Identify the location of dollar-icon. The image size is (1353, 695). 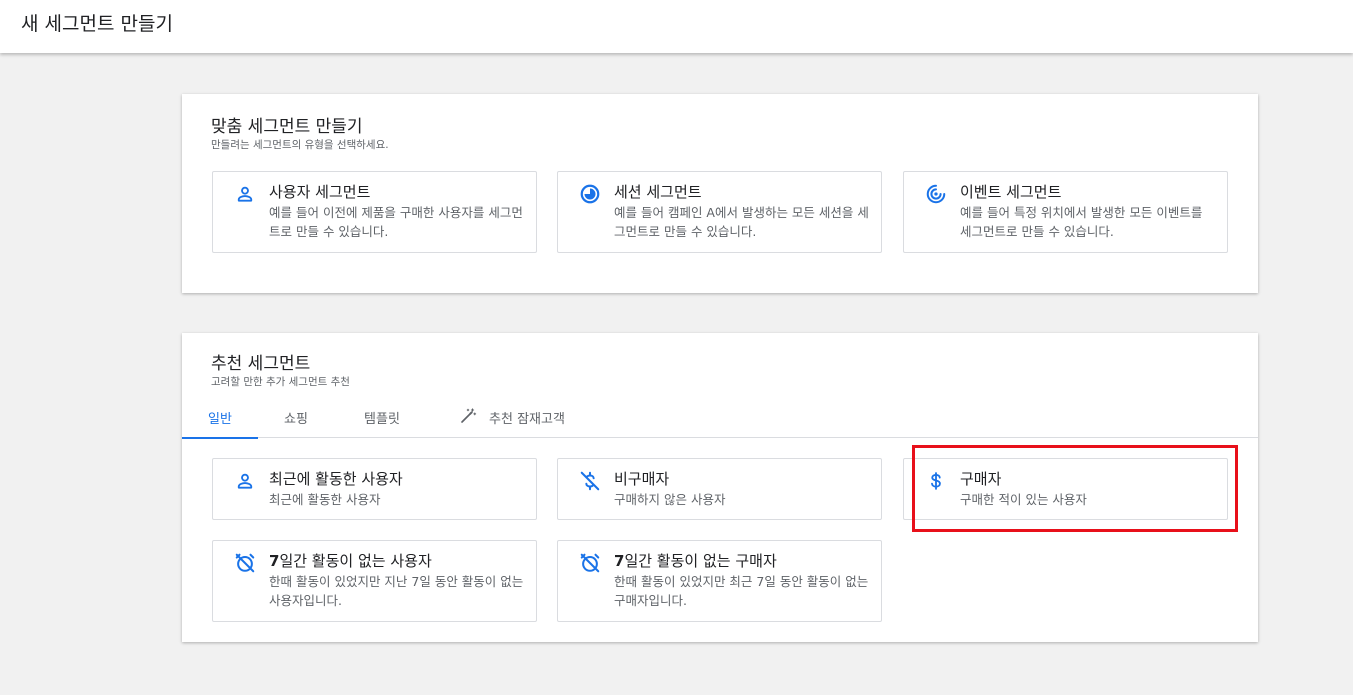
(936, 481).